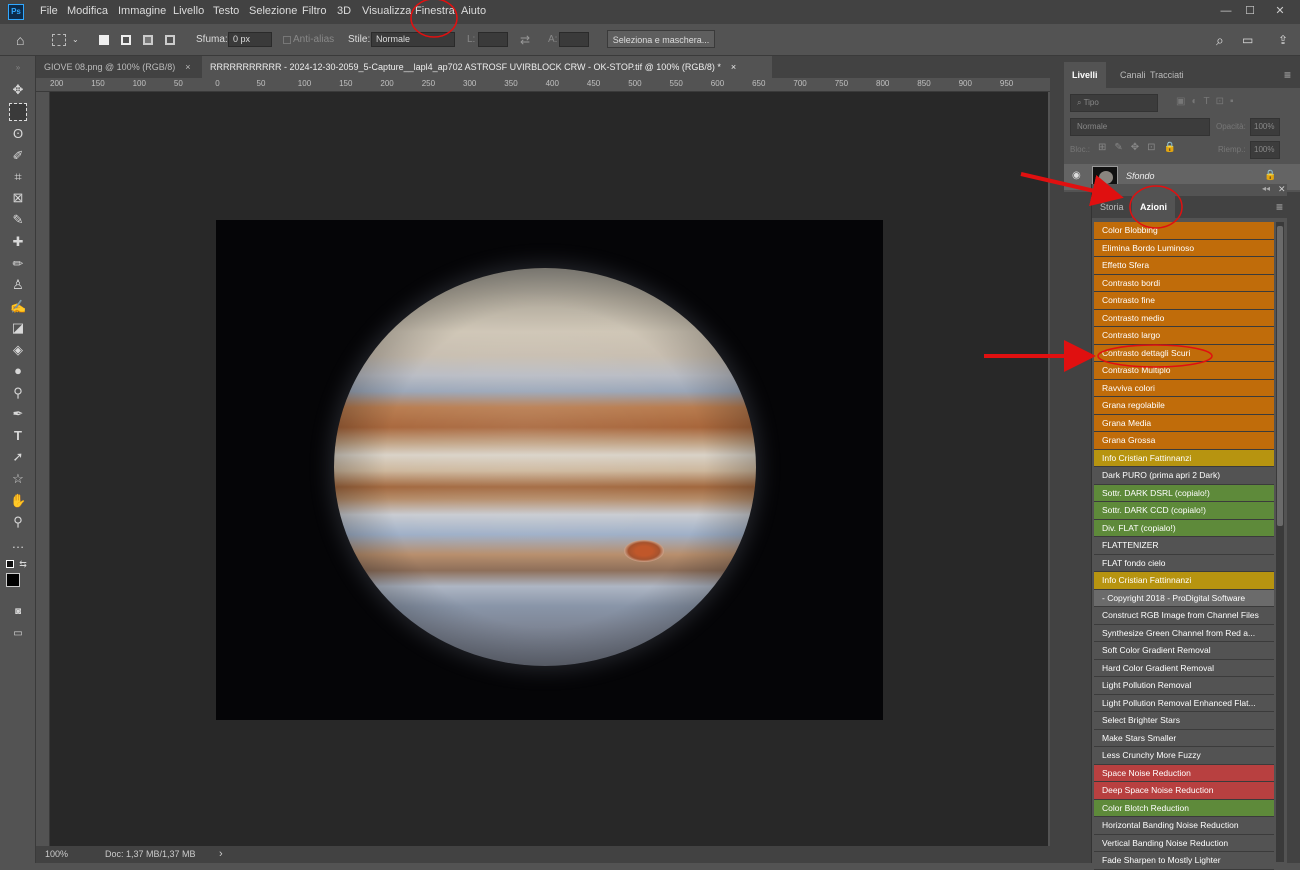 The height and width of the screenshot is (870, 1300). I want to click on menu-finestra: Finestra, so click(435, 11).